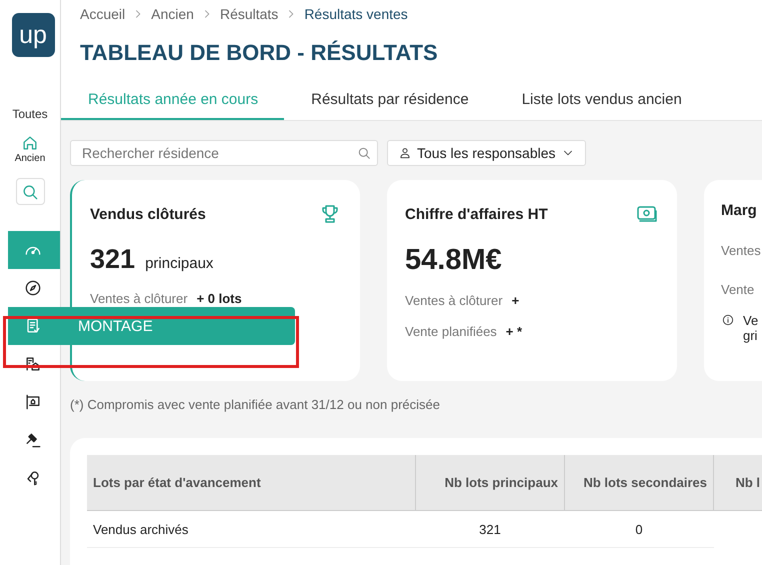  What do you see at coordinates (255, 404) in the screenshot?
I see `footnote: (*) Compromis avec vente planifiée avant 31/12 ou non précisée` at bounding box center [255, 404].